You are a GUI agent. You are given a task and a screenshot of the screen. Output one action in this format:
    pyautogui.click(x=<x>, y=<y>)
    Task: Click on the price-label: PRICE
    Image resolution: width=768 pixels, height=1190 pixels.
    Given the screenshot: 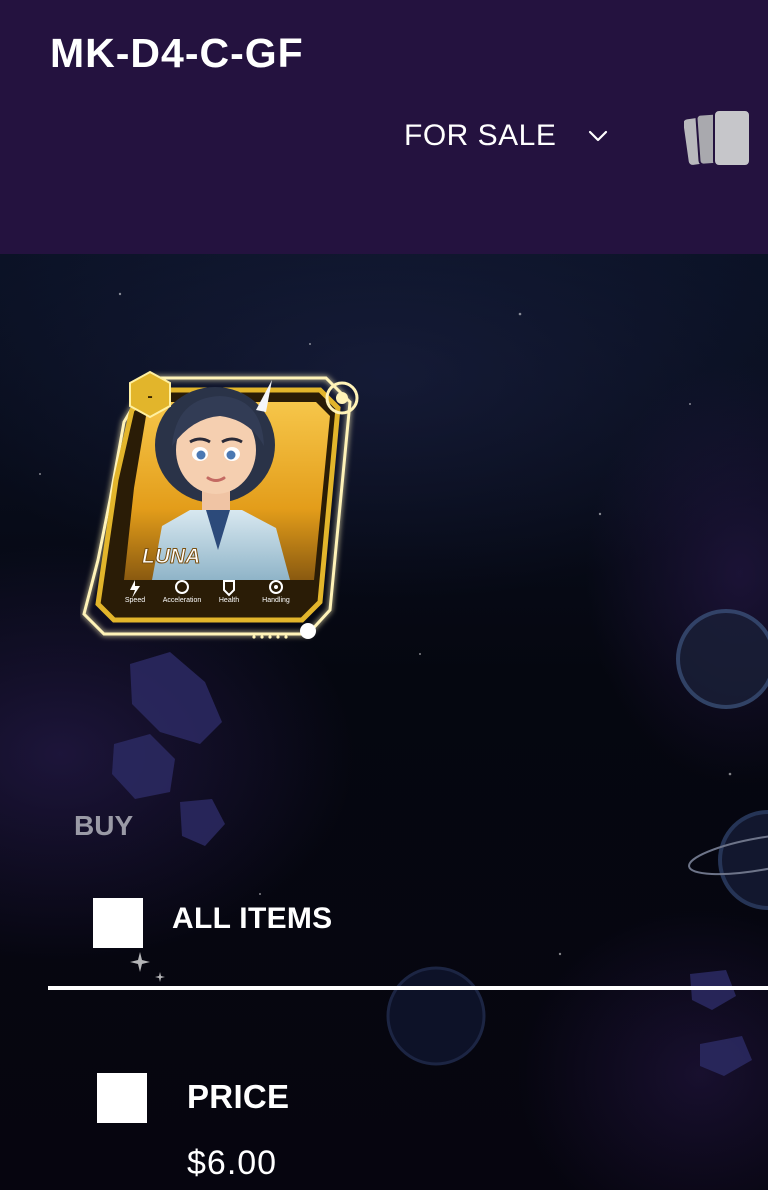 What is the action you would take?
    pyautogui.click(x=238, y=1097)
    